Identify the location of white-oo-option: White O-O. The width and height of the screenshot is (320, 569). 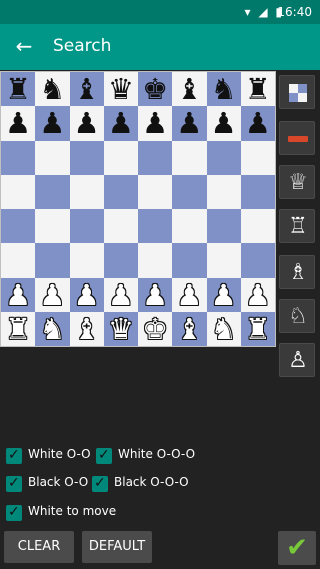
(51, 456).